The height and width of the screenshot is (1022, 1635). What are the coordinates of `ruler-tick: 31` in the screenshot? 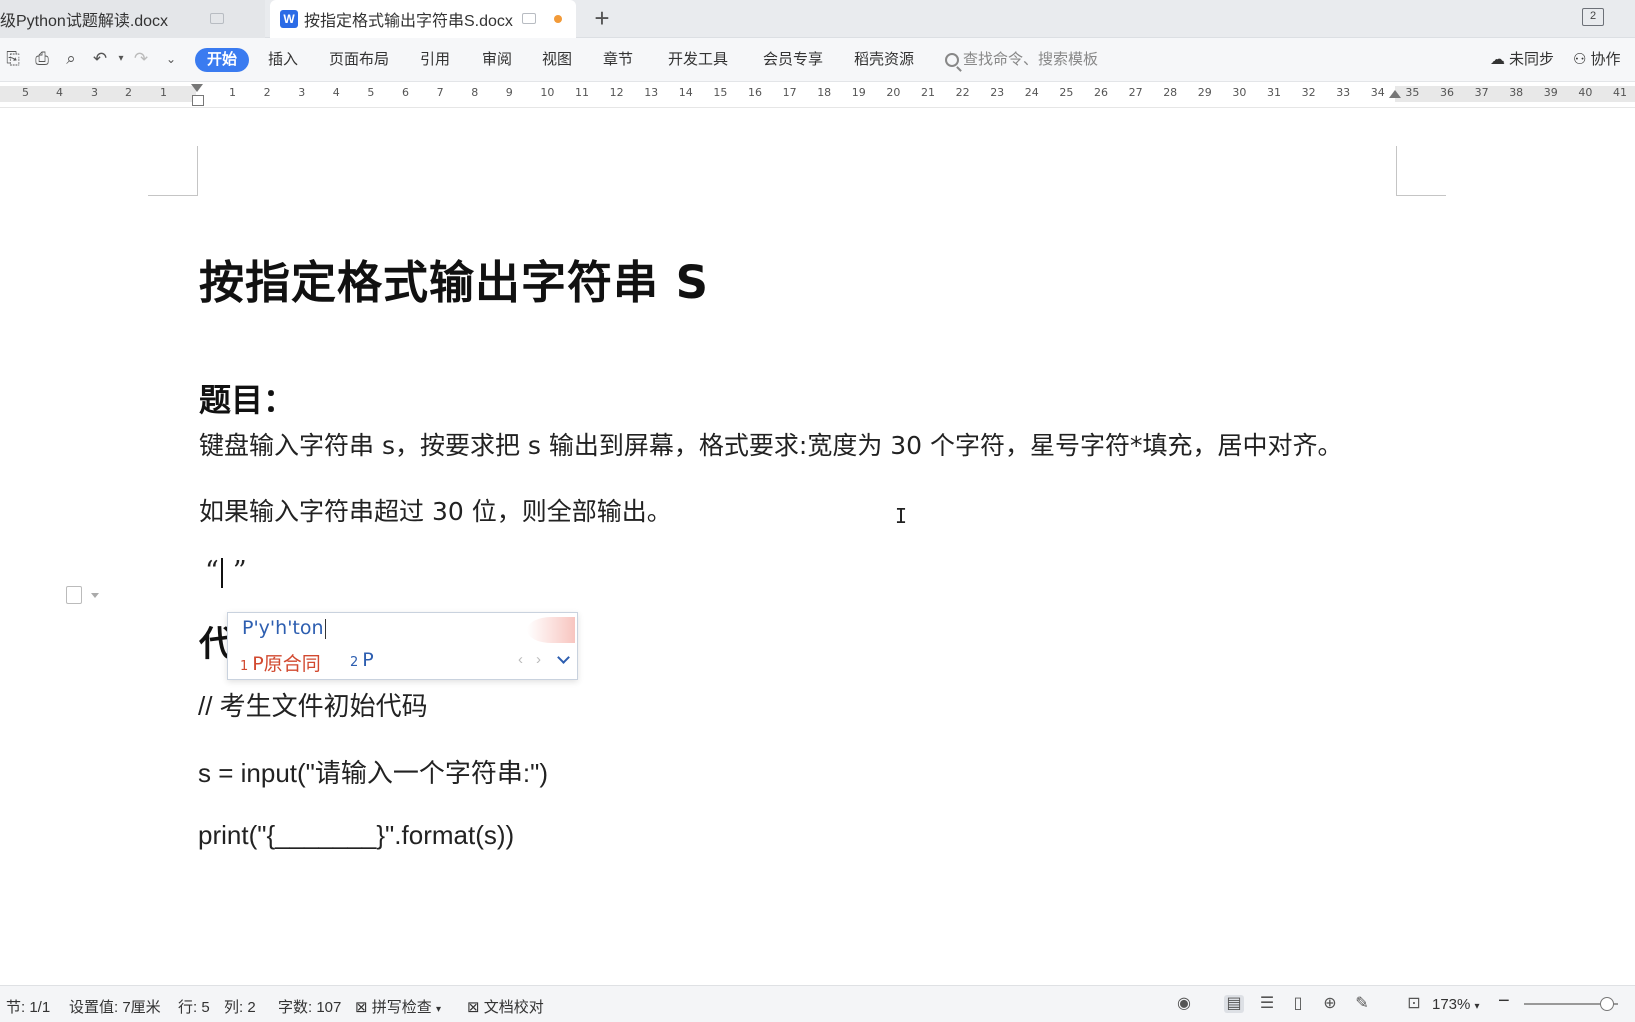 It's located at (1274, 92).